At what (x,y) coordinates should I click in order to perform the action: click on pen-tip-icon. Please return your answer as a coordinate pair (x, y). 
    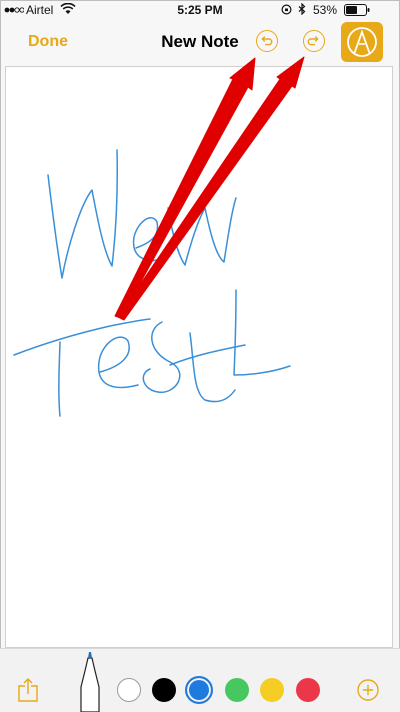
    Looking at the image, I should click on (362, 42).